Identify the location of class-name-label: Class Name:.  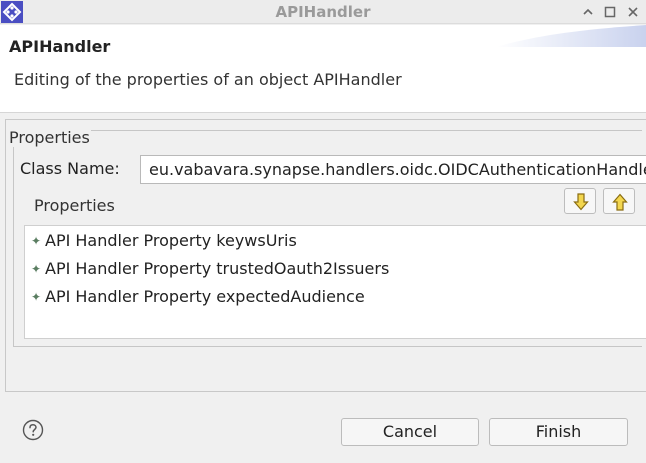
(70, 168).